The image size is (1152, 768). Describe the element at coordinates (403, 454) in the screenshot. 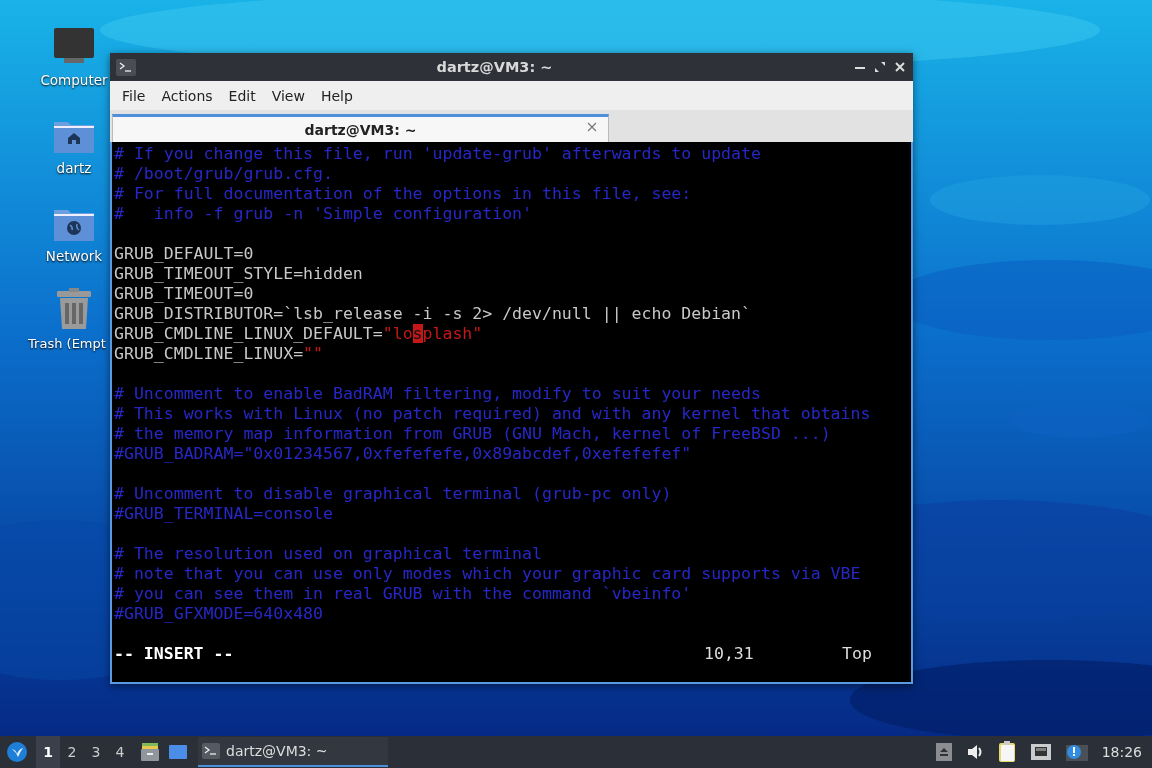

I see `comment-line: #GRUB_BADRAM="0x01234567,0xfefefefe,0x89abcdef,0xefefefef"` at that location.